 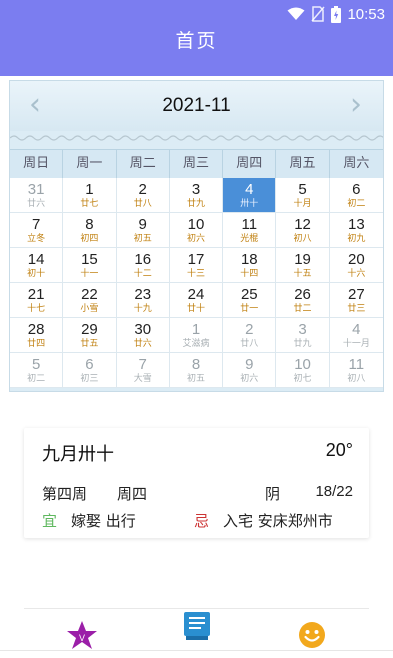 What do you see at coordinates (303, 195) in the screenshot?
I see `day-cell: 5 十月` at bounding box center [303, 195].